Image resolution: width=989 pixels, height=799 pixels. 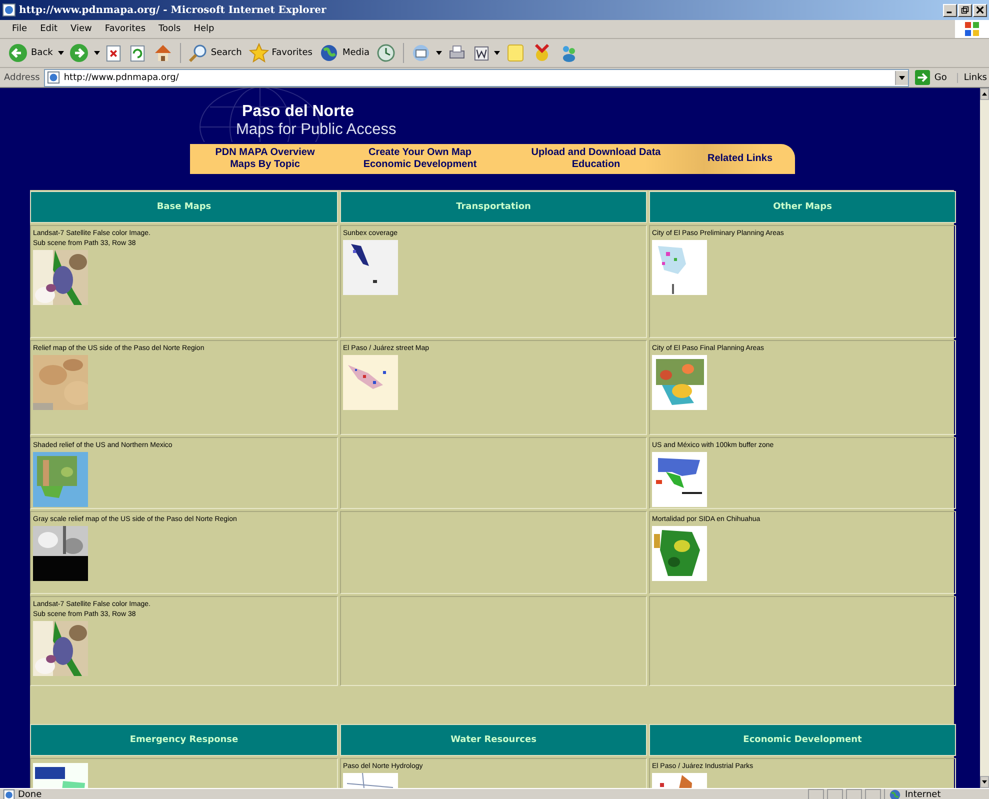 I want to click on window-title: http://www.pdnmapa.org/ - Microsoft Internet Explorer, so click(x=173, y=10).